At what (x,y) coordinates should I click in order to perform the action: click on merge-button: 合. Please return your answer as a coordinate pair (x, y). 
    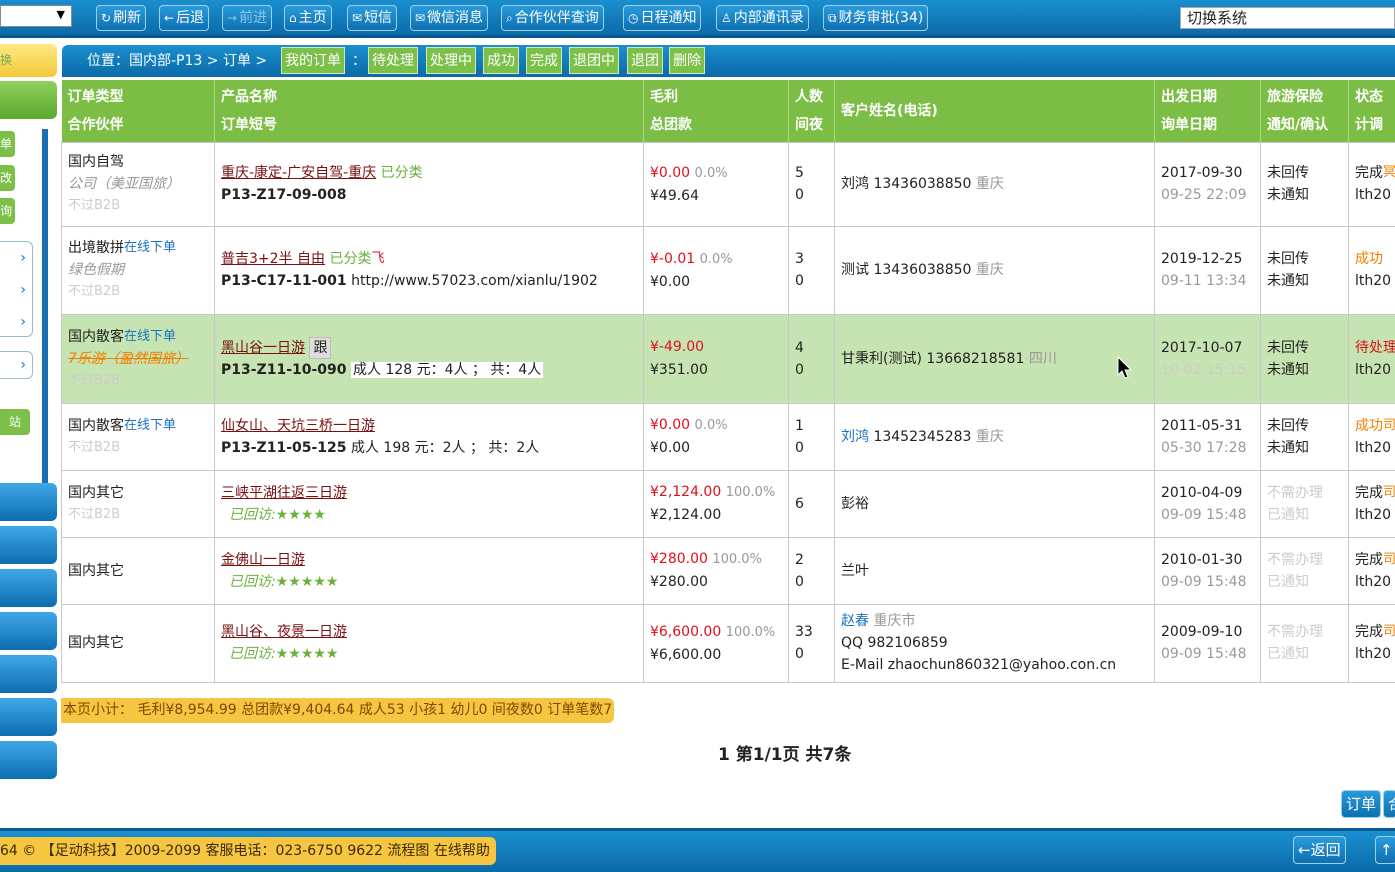
    Looking at the image, I should click on (1389, 804).